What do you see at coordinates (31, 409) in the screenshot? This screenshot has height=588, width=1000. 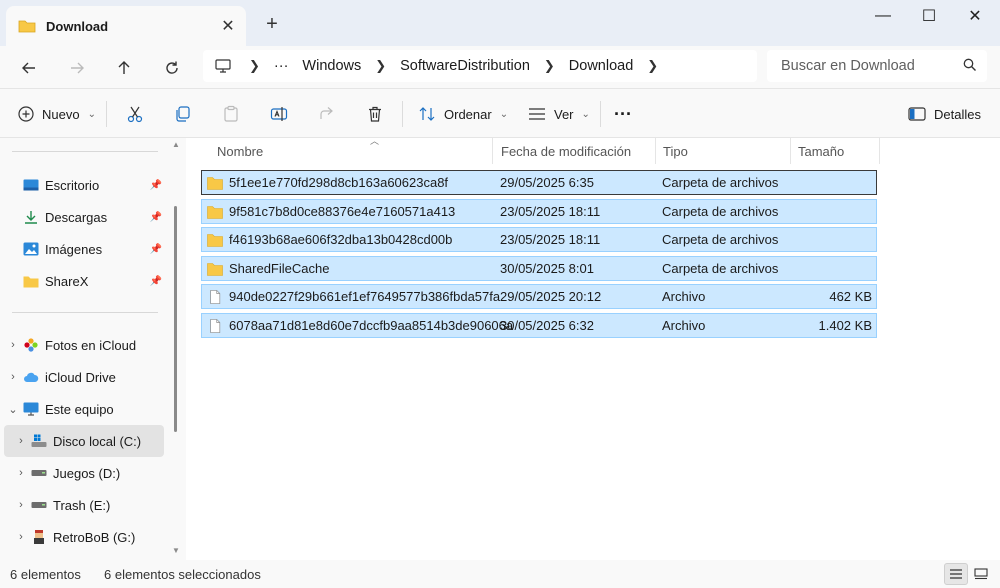 I see `this-pc-icon` at bounding box center [31, 409].